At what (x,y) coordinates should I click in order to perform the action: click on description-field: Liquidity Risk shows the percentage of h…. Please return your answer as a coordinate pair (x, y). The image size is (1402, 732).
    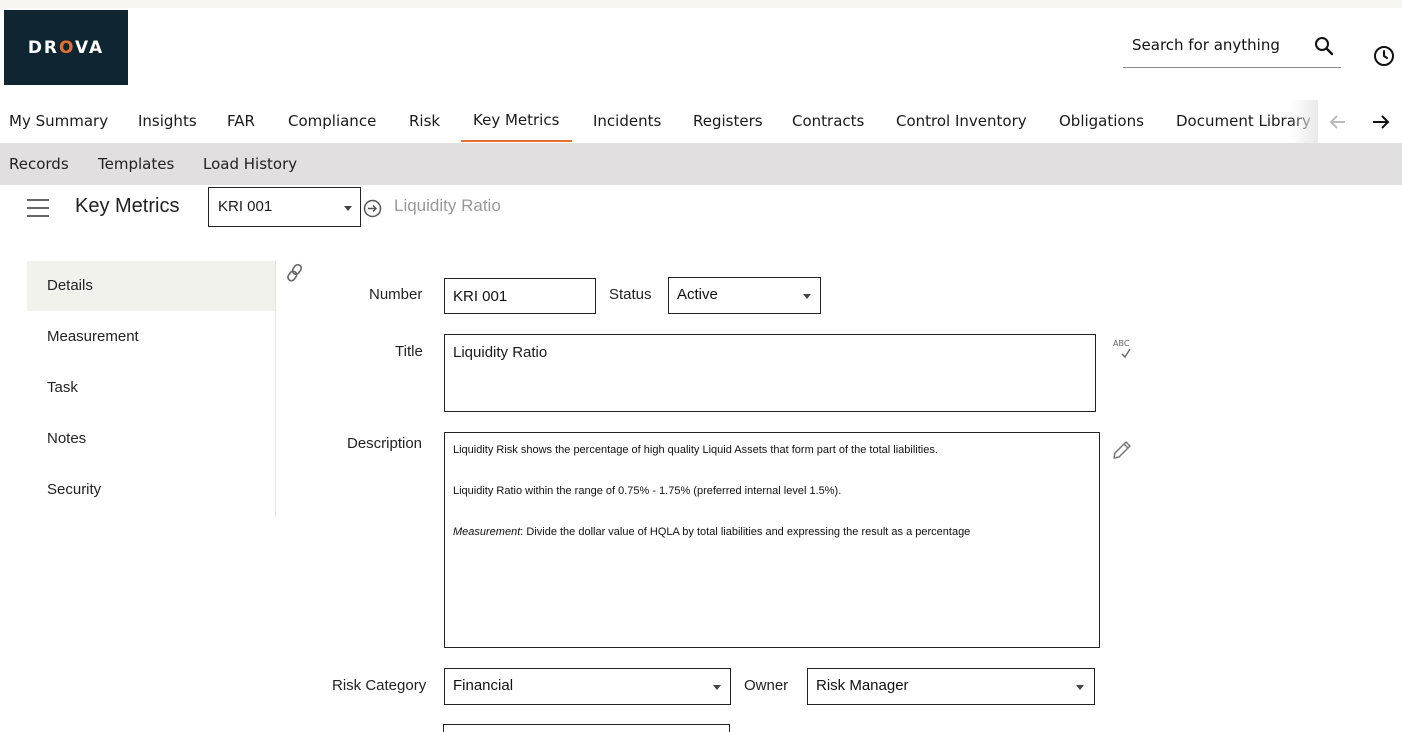
    Looking at the image, I should click on (772, 540).